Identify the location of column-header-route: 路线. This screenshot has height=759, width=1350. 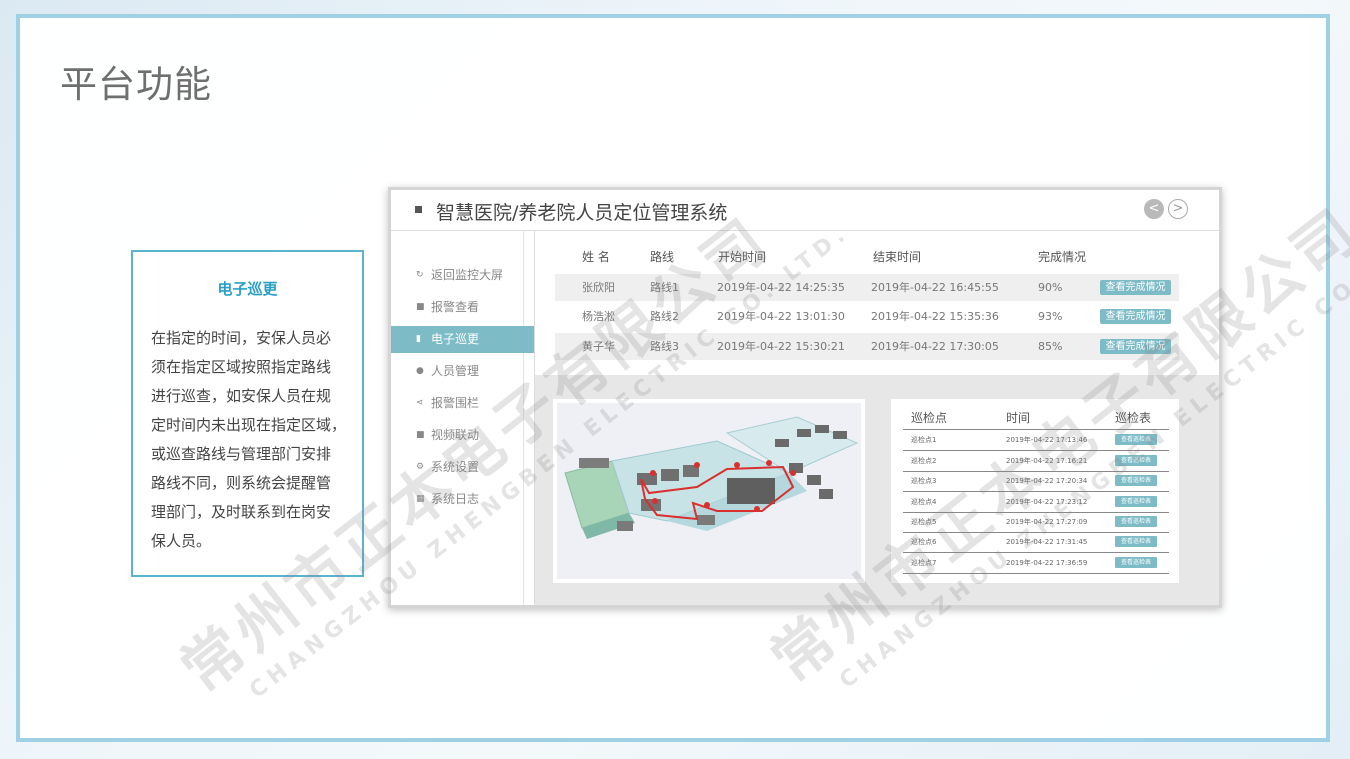
(662, 257).